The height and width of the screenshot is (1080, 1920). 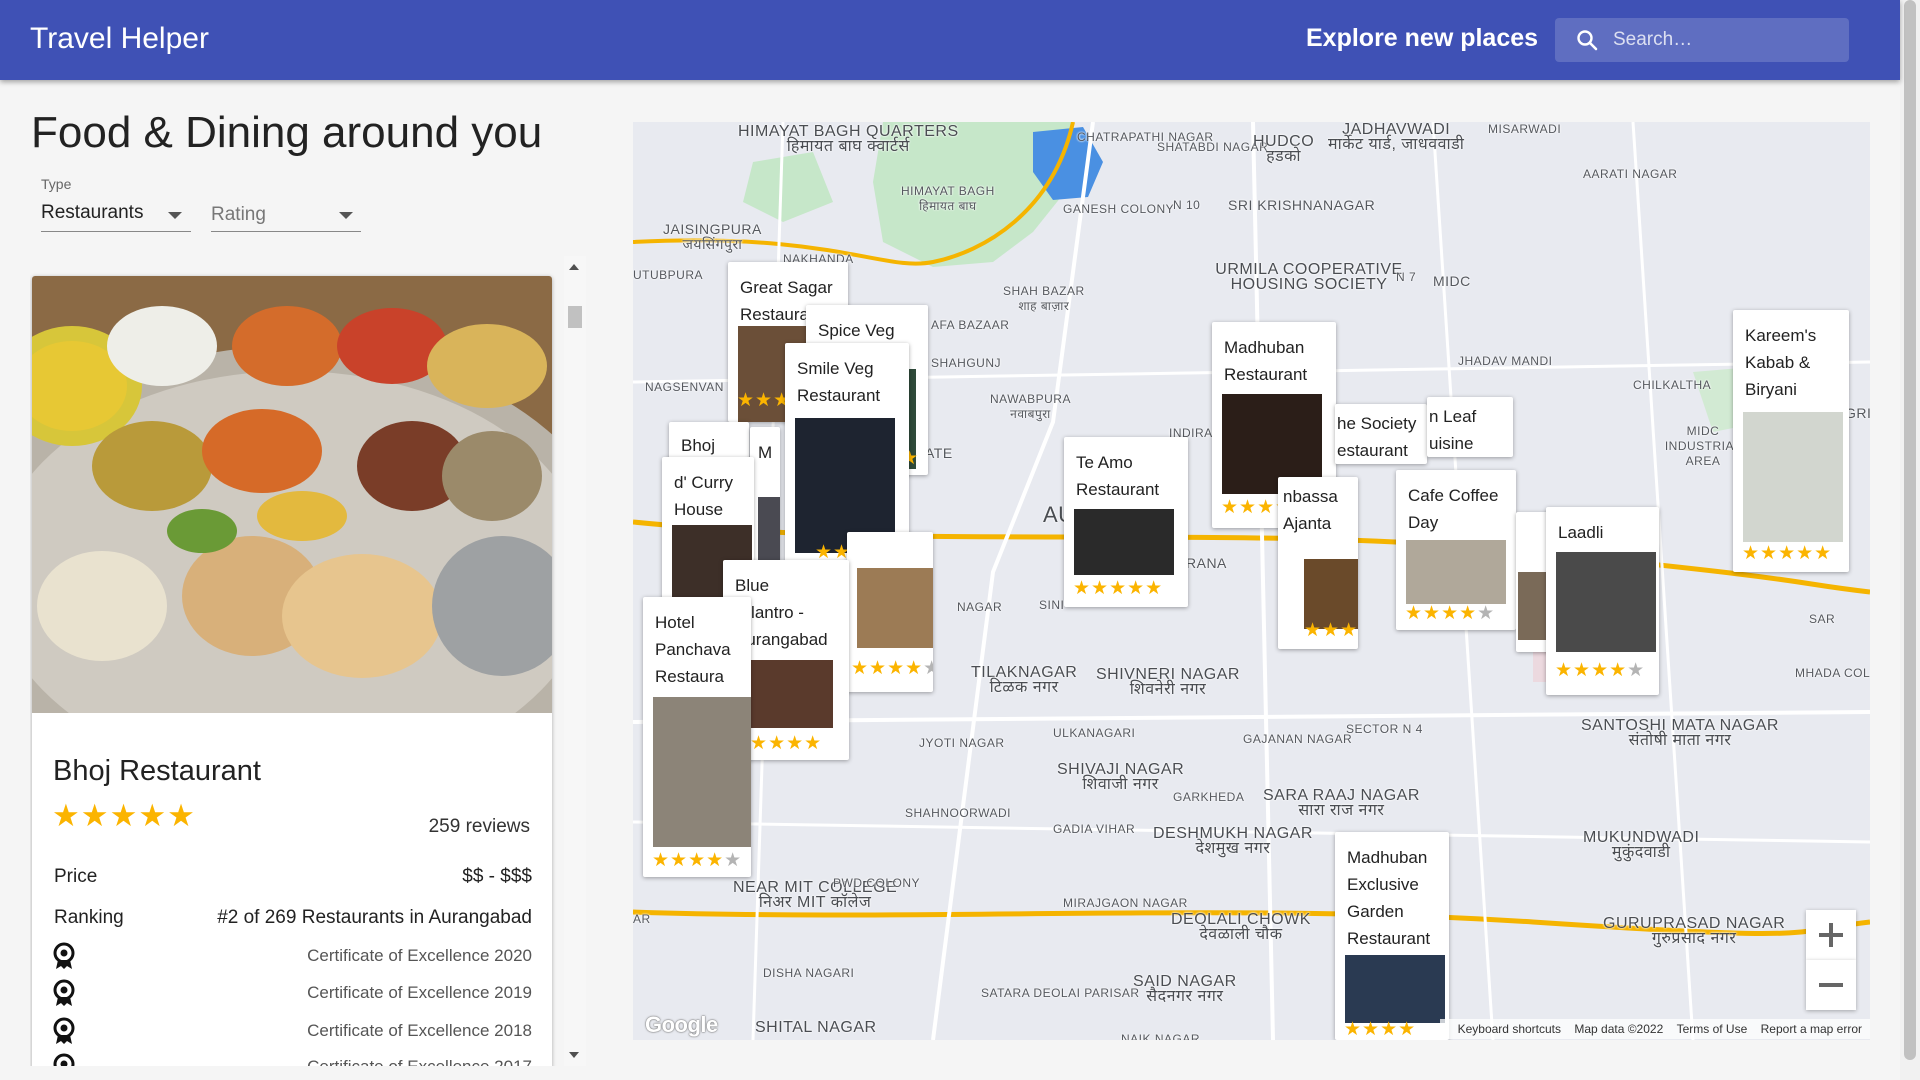 I want to click on explore-new-places-link: Explore new places, so click(x=1422, y=38).